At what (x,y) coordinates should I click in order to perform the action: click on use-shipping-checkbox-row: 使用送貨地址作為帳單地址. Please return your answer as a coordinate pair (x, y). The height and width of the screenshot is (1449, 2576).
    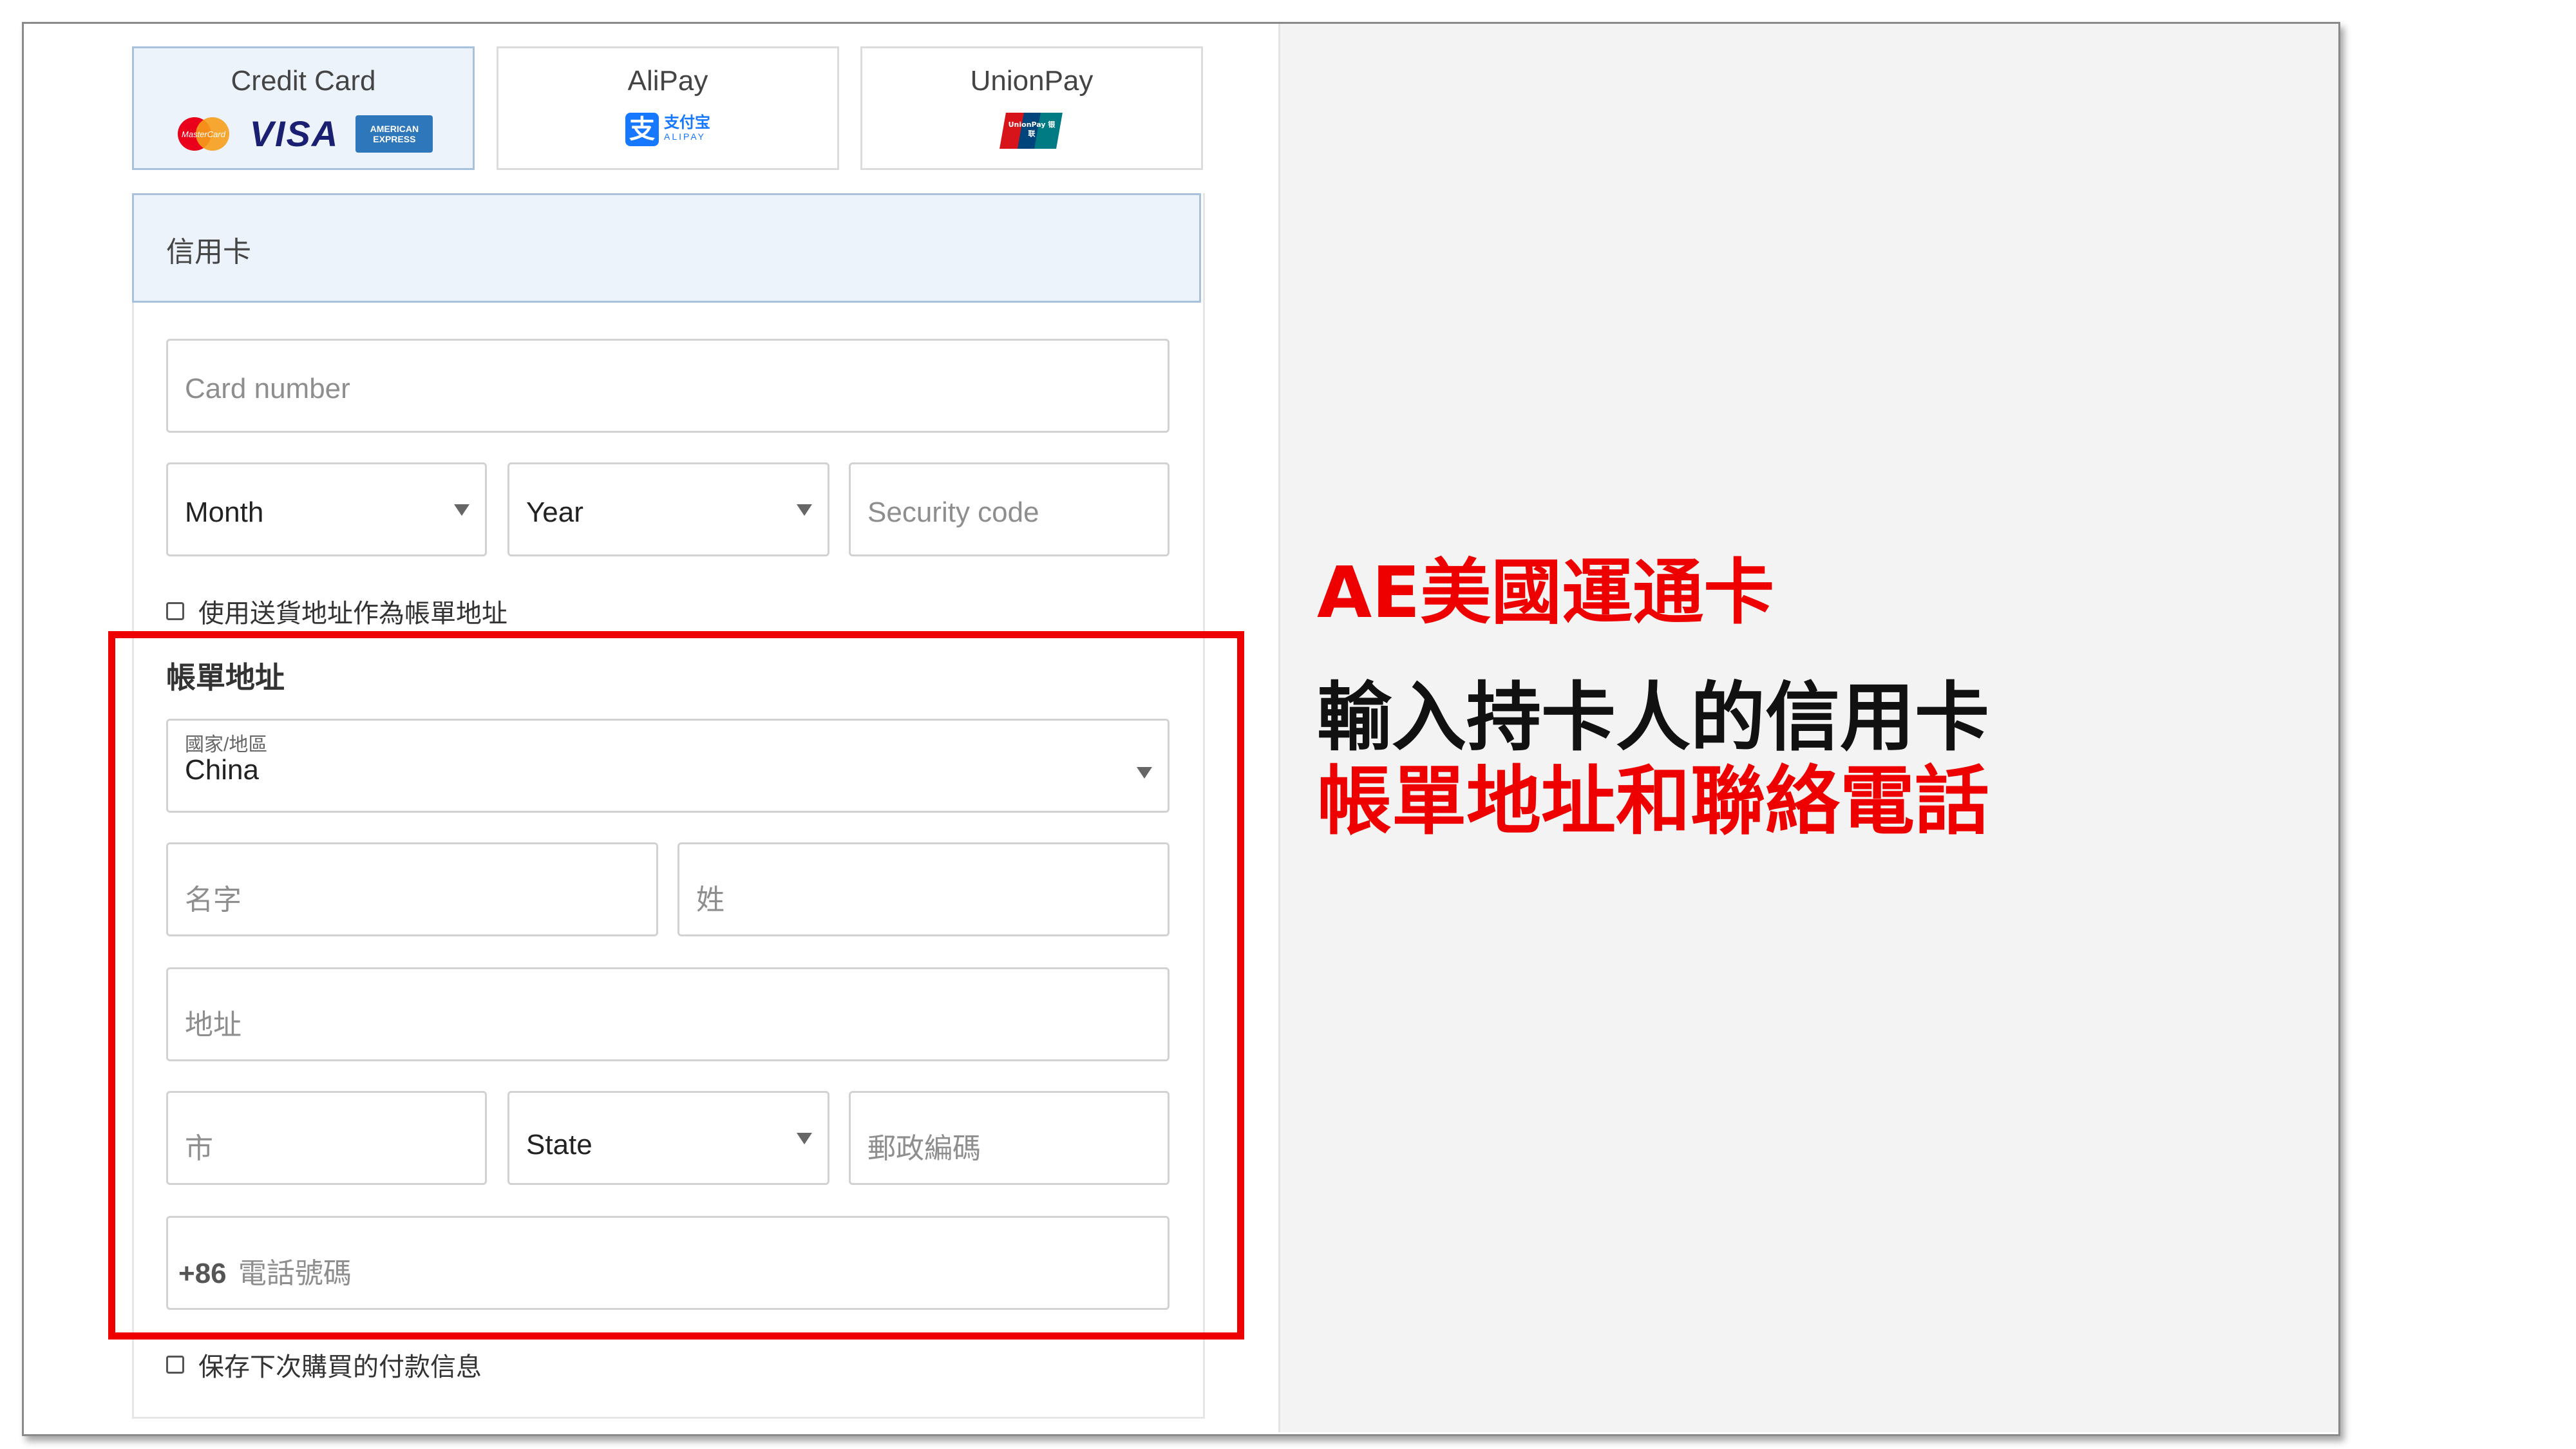
    Looking at the image, I should click on (336, 611).